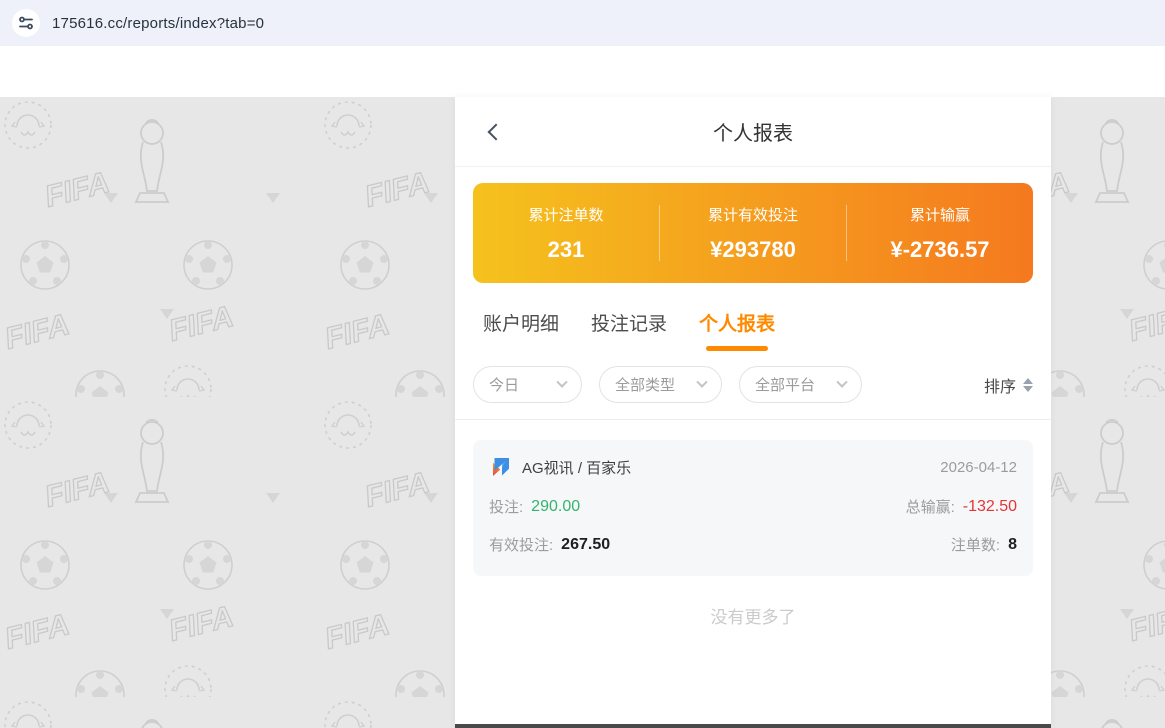 The image size is (1165, 728). Describe the element at coordinates (566, 215) in the screenshot. I see `stat-label: 累计注单数` at that location.